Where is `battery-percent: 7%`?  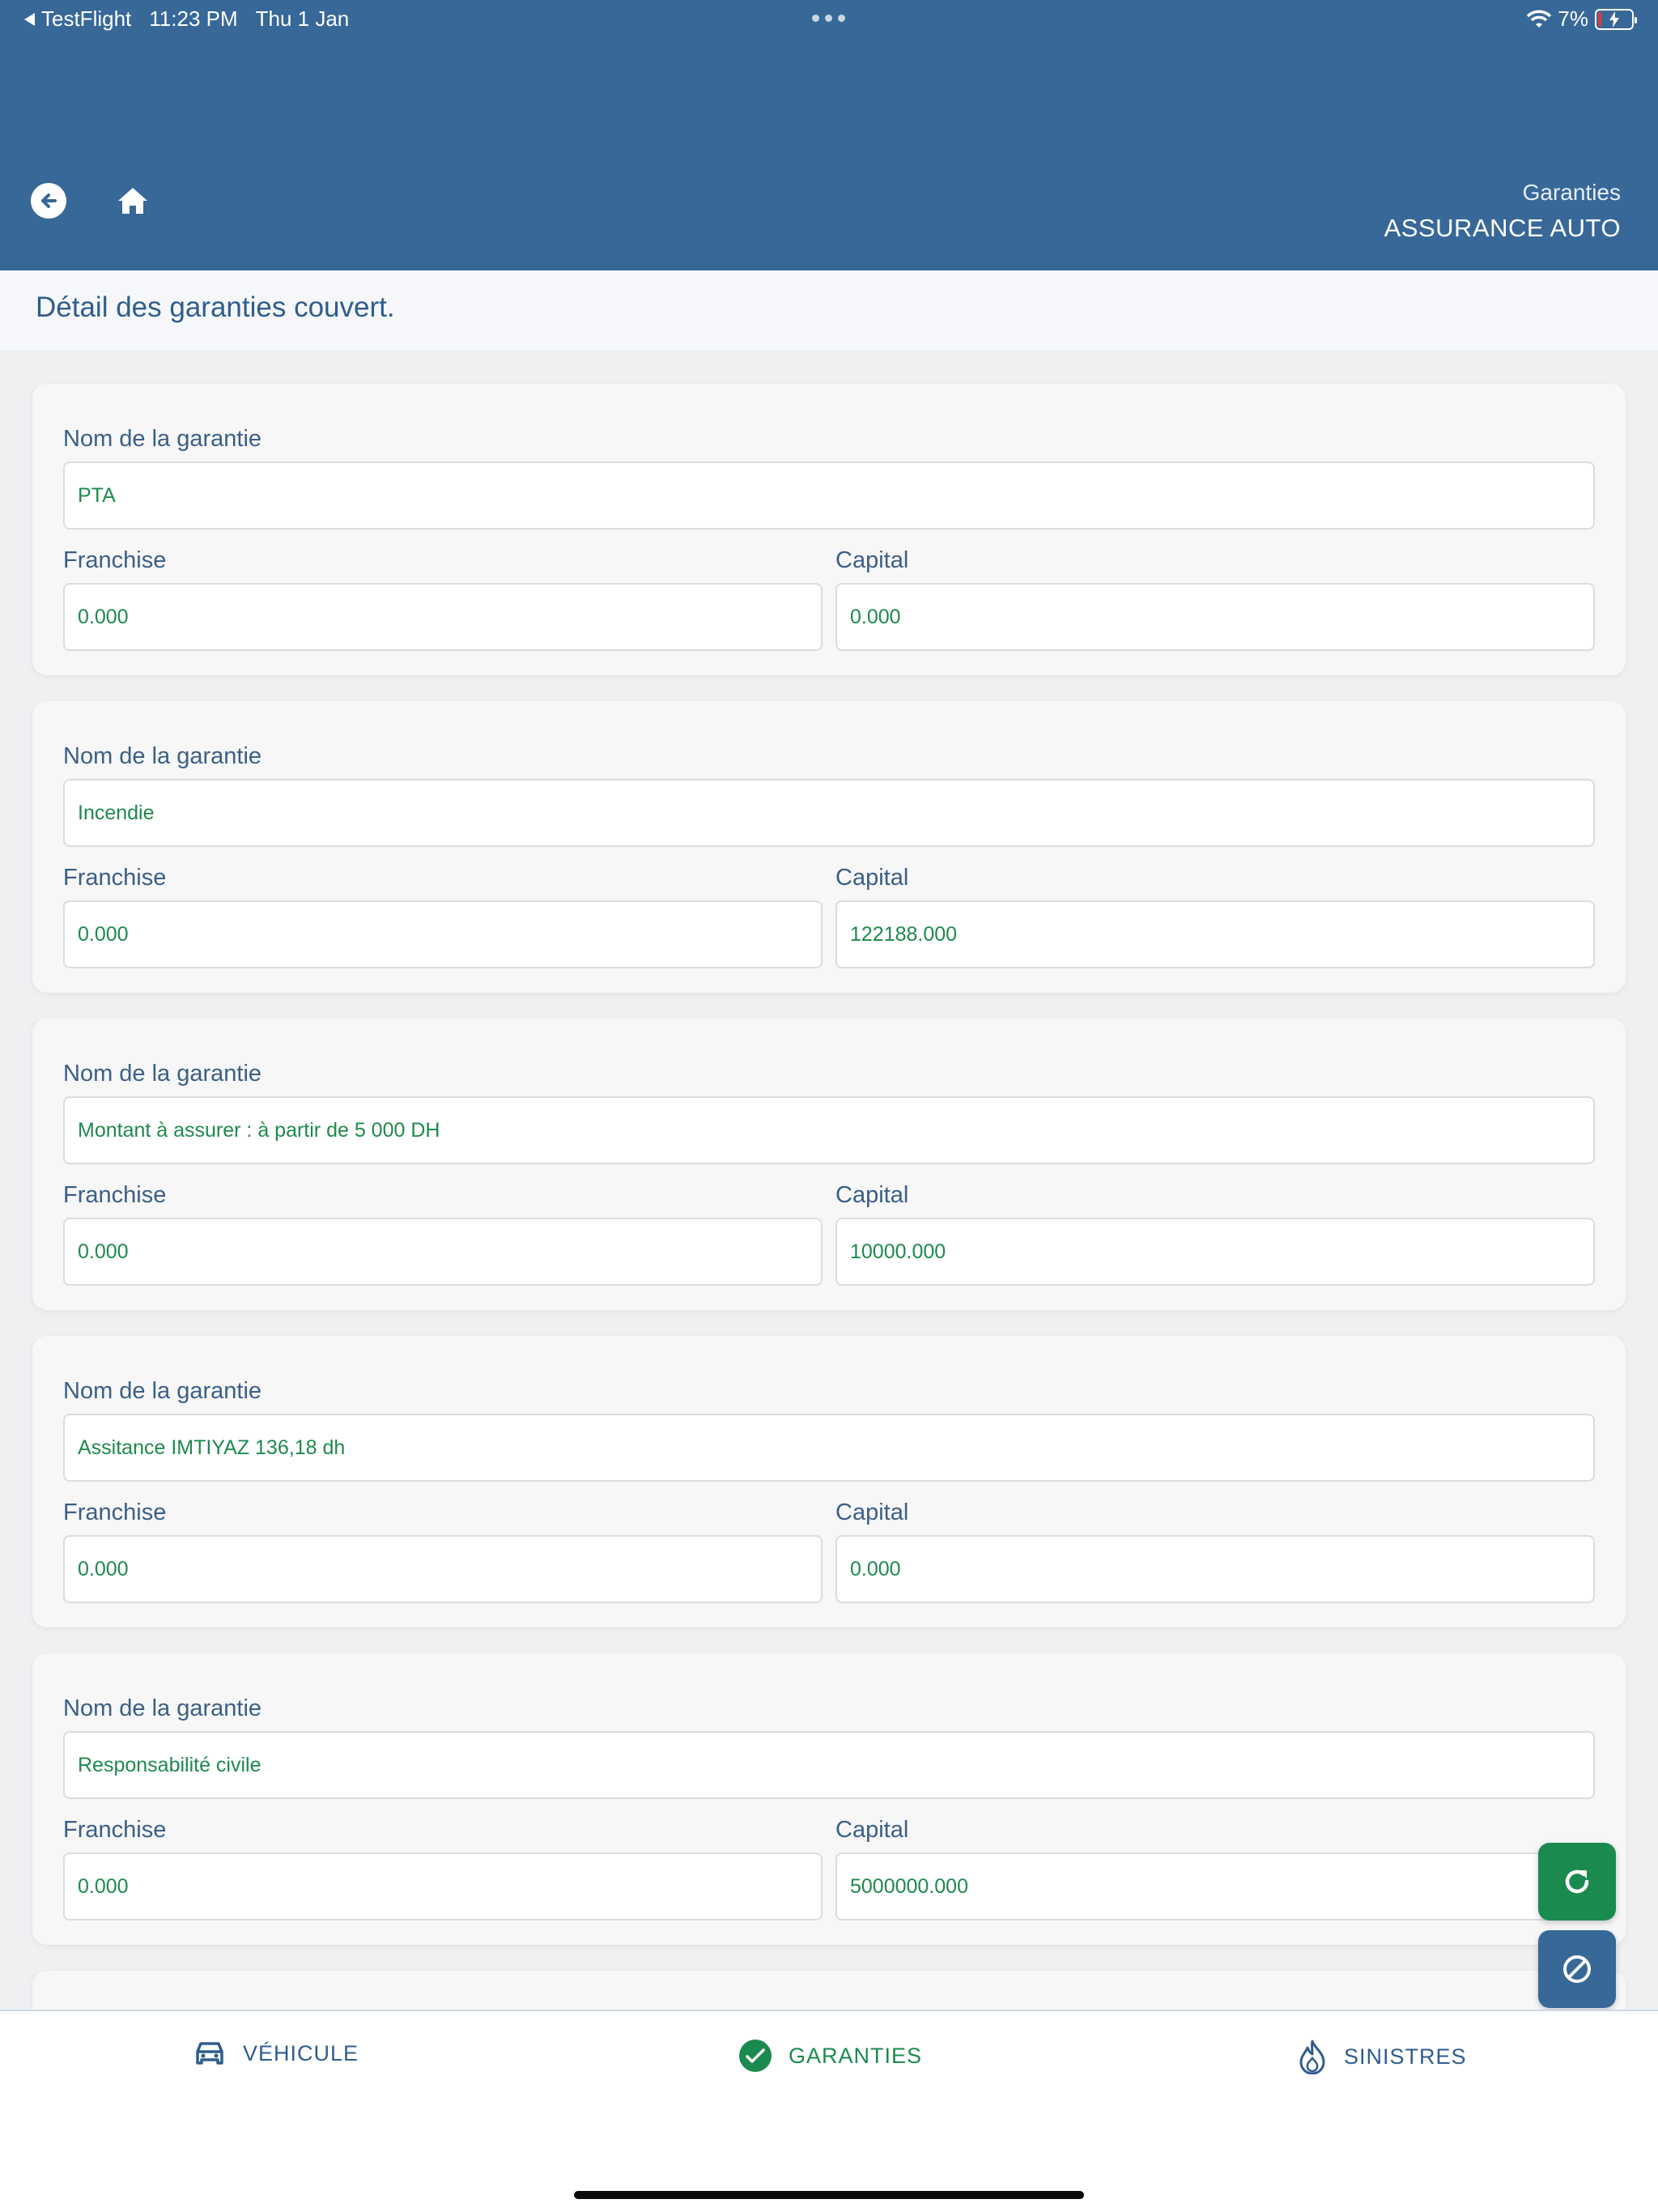 battery-percent: 7% is located at coordinates (1573, 19).